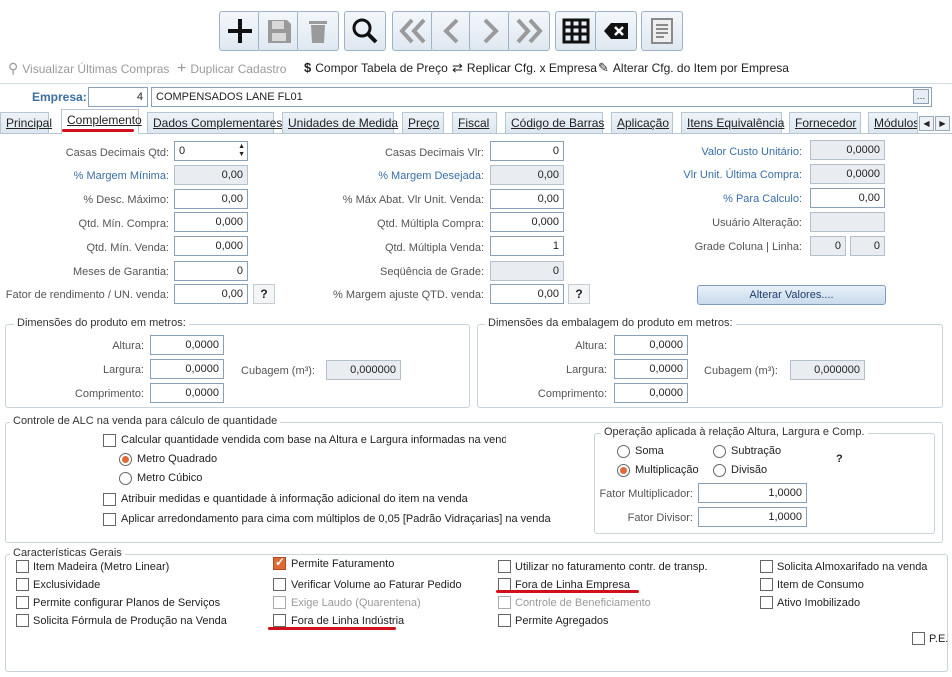 This screenshot has width=952, height=677. I want to click on usuario-alt-label: Usuário Alteração:, so click(757, 223).